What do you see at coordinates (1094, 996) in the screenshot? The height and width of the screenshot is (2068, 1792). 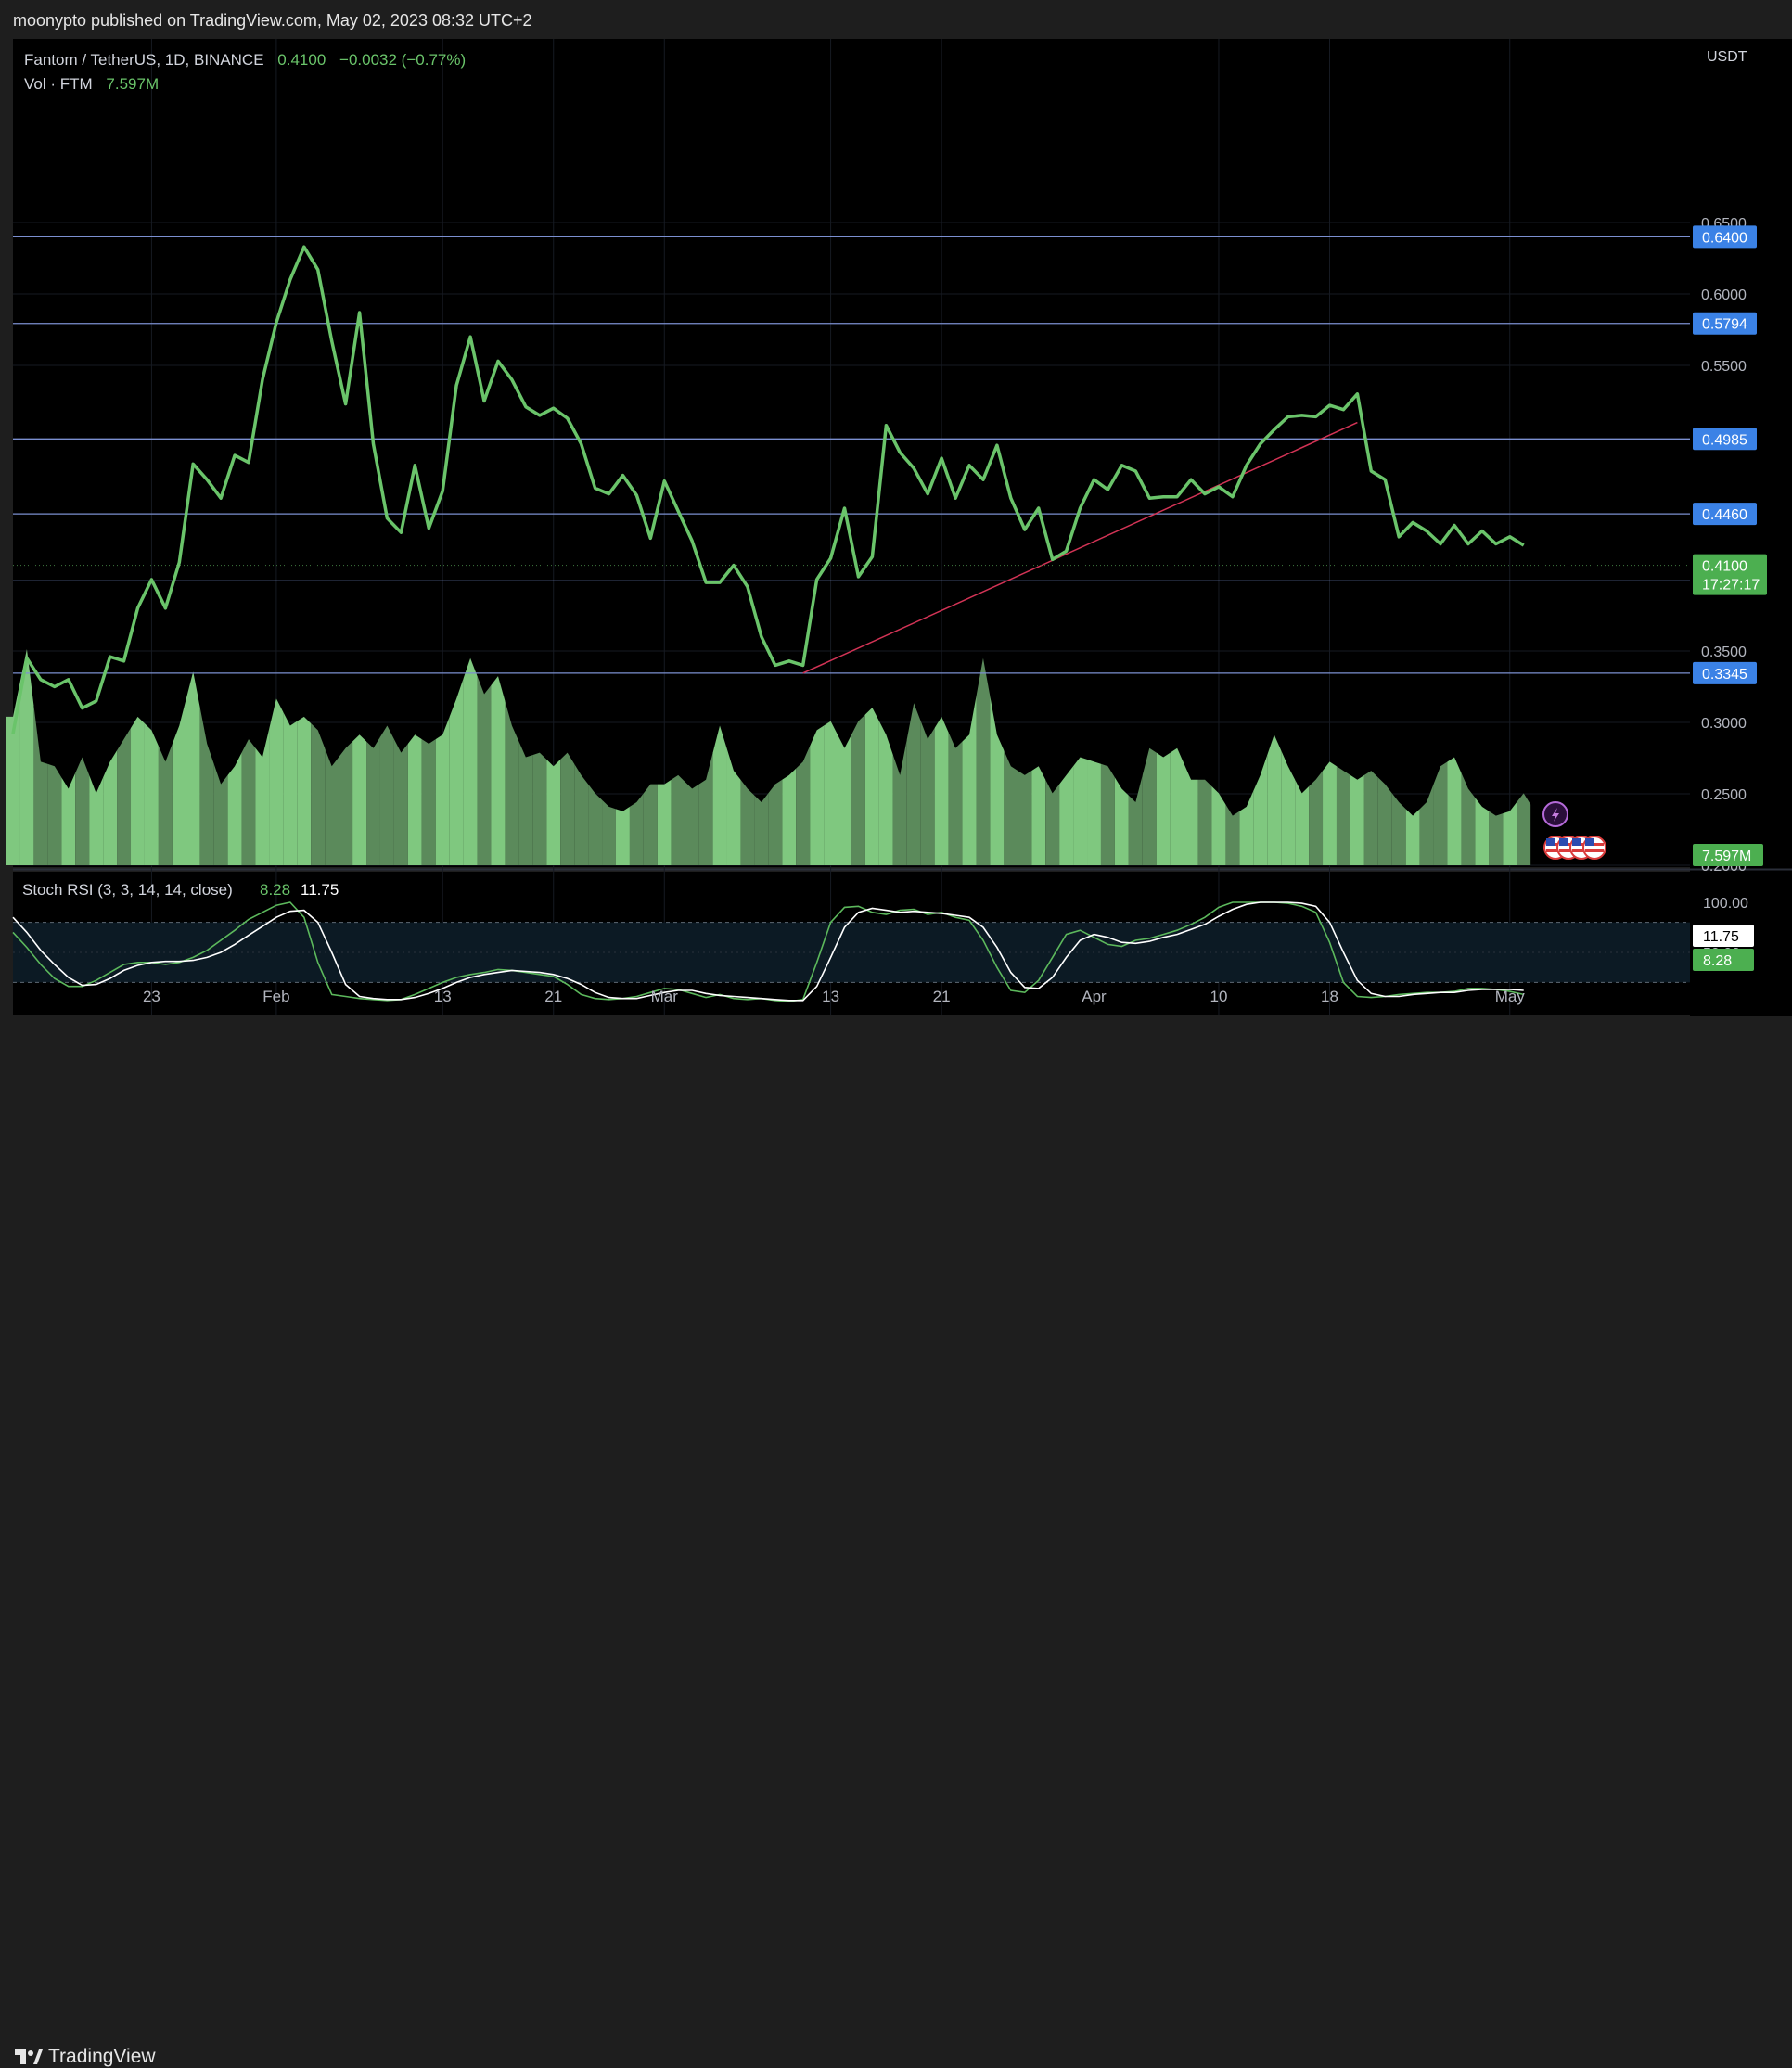 I see `x-tick-Apr-7: Apr` at bounding box center [1094, 996].